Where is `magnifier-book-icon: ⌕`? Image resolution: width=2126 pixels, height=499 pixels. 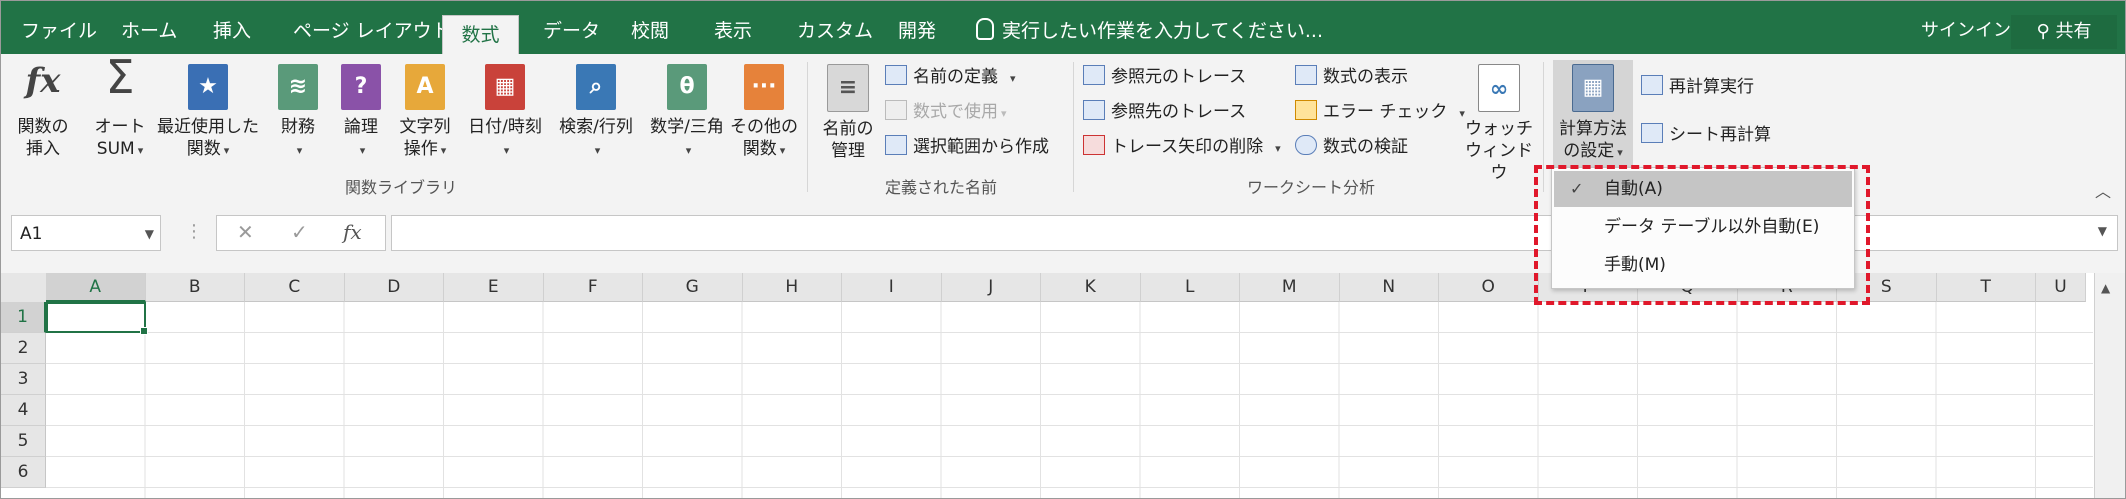
magnifier-book-icon: ⌕ is located at coordinates (596, 87).